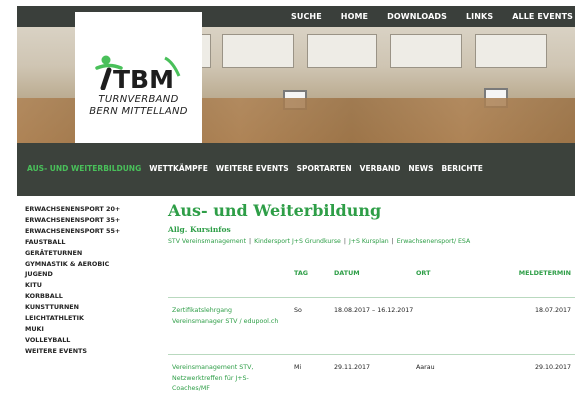 This screenshot has height=395, width=575. Describe the element at coordinates (298, 310) in the screenshot. I see `cell-tag: So` at that location.